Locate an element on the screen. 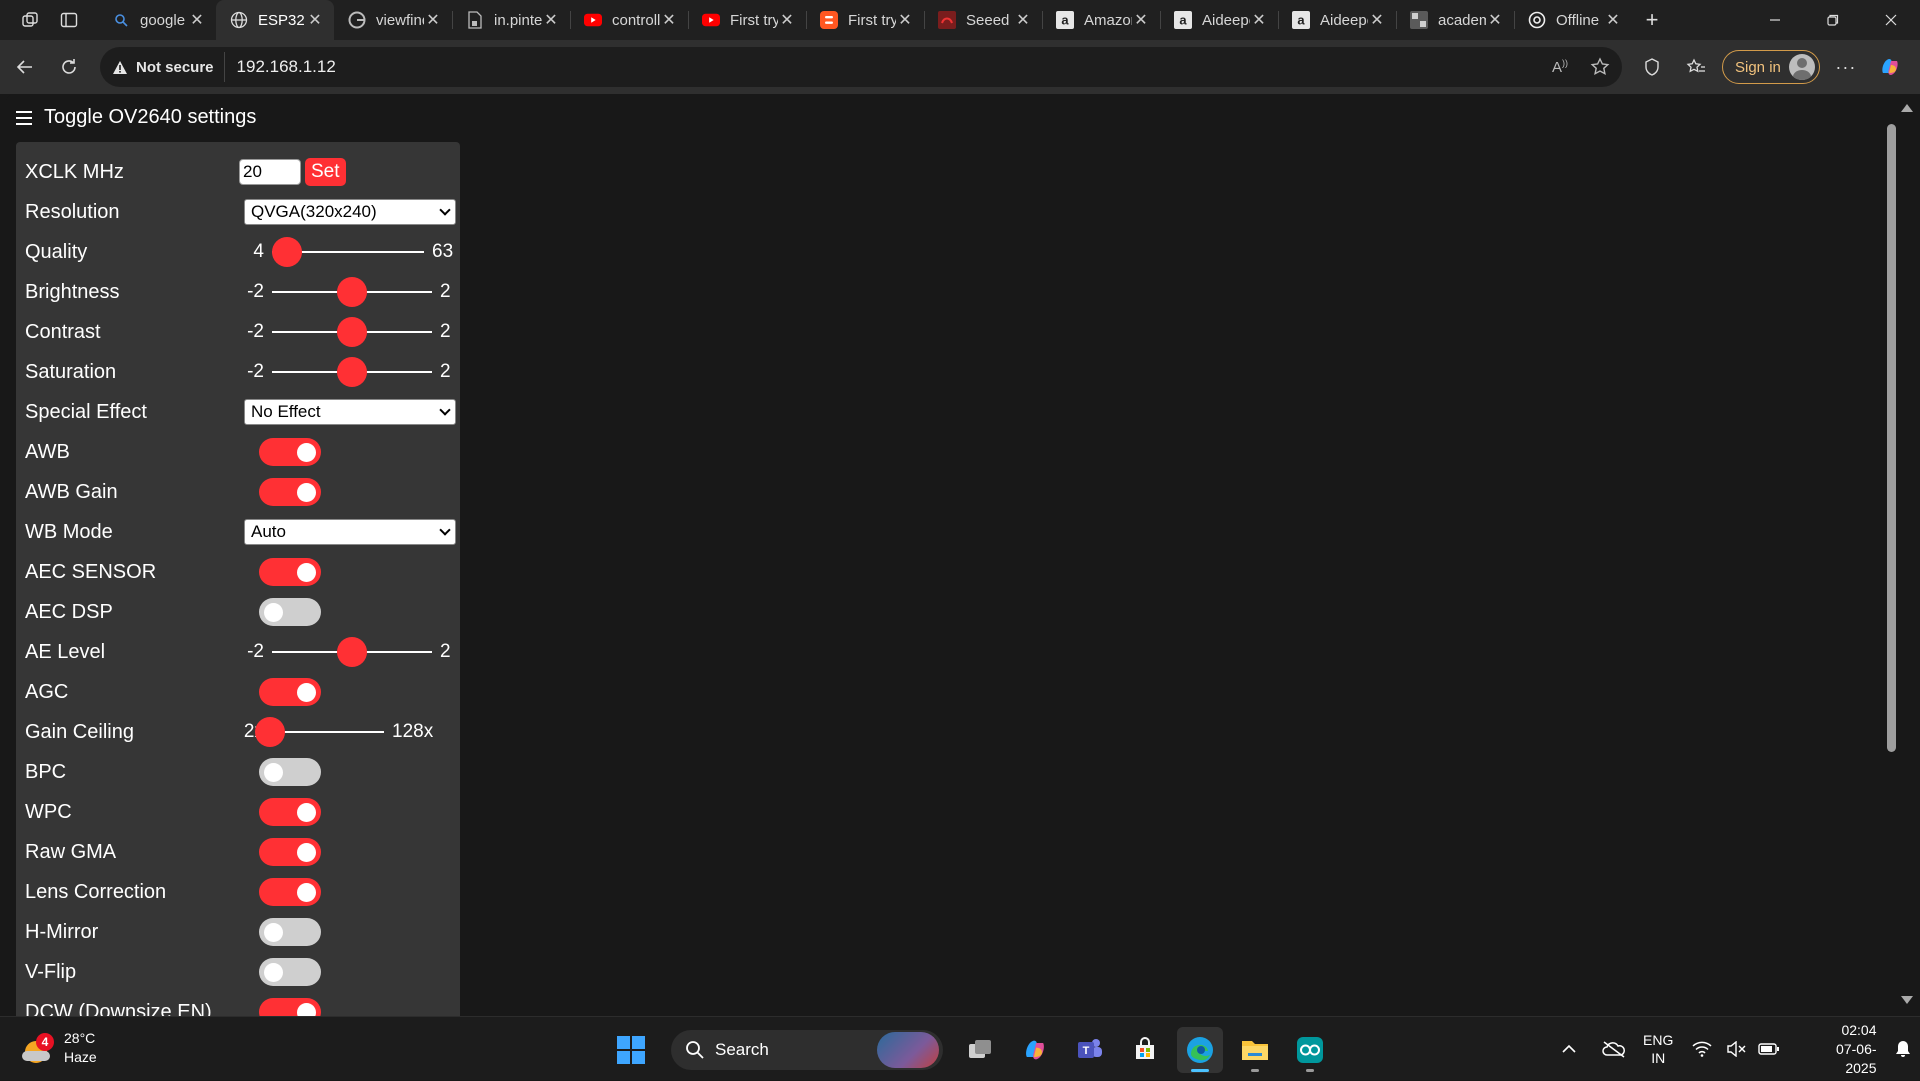 The image size is (1920, 1081). refresh-button is located at coordinates (69, 67).